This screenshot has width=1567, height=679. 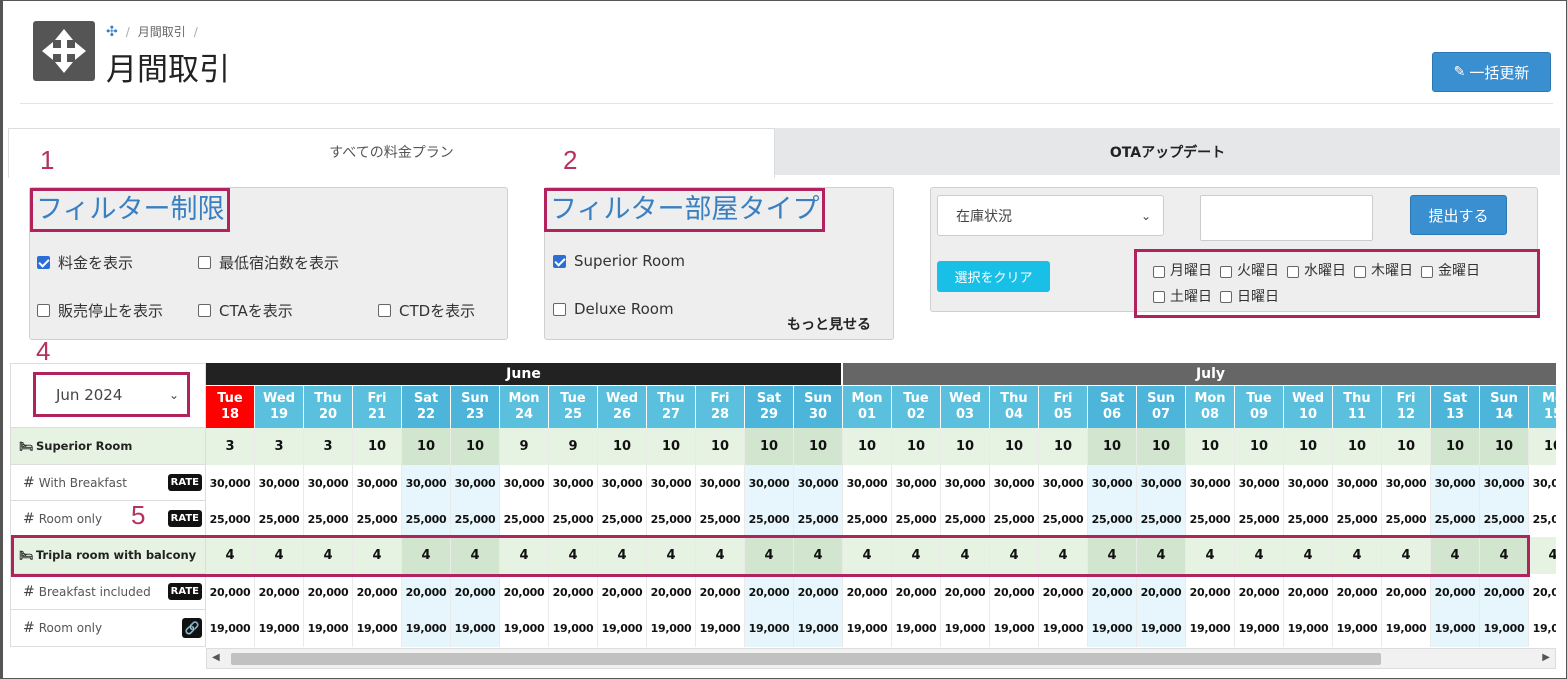 I want to click on rate-row-label: # Room only RATE, so click(x=108, y=519).